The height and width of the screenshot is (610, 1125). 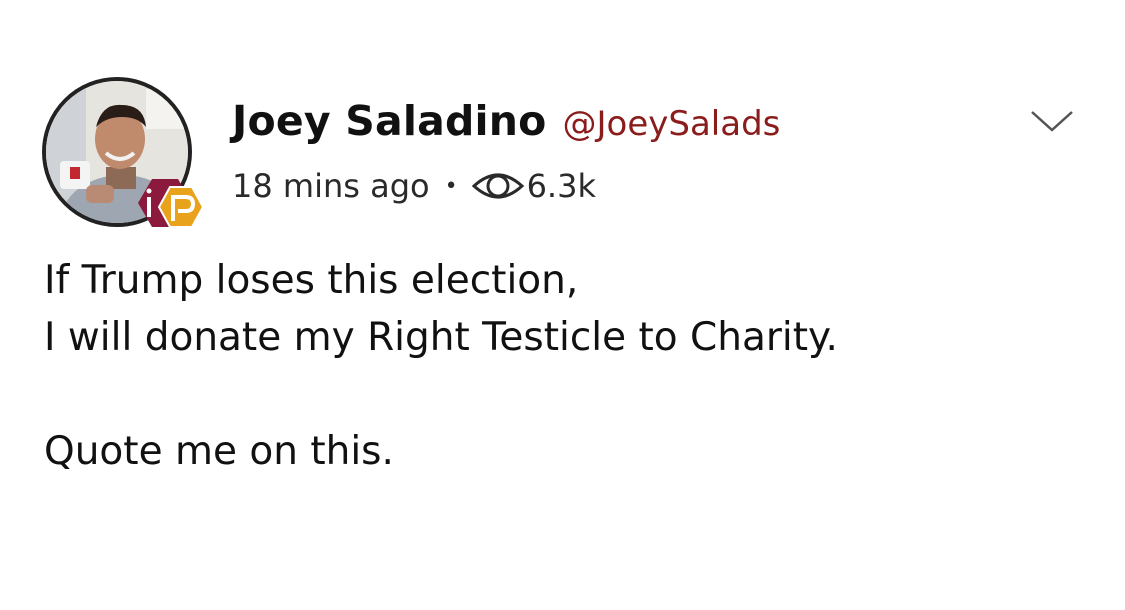 I want to click on eye-icon, so click(x=497, y=186).